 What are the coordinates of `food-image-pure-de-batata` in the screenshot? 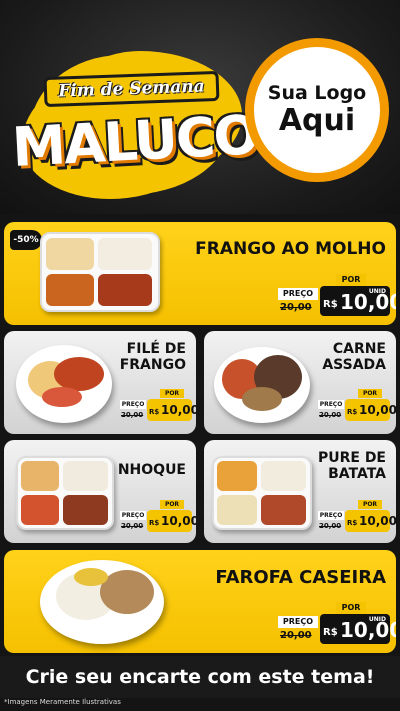 It's located at (262, 495).